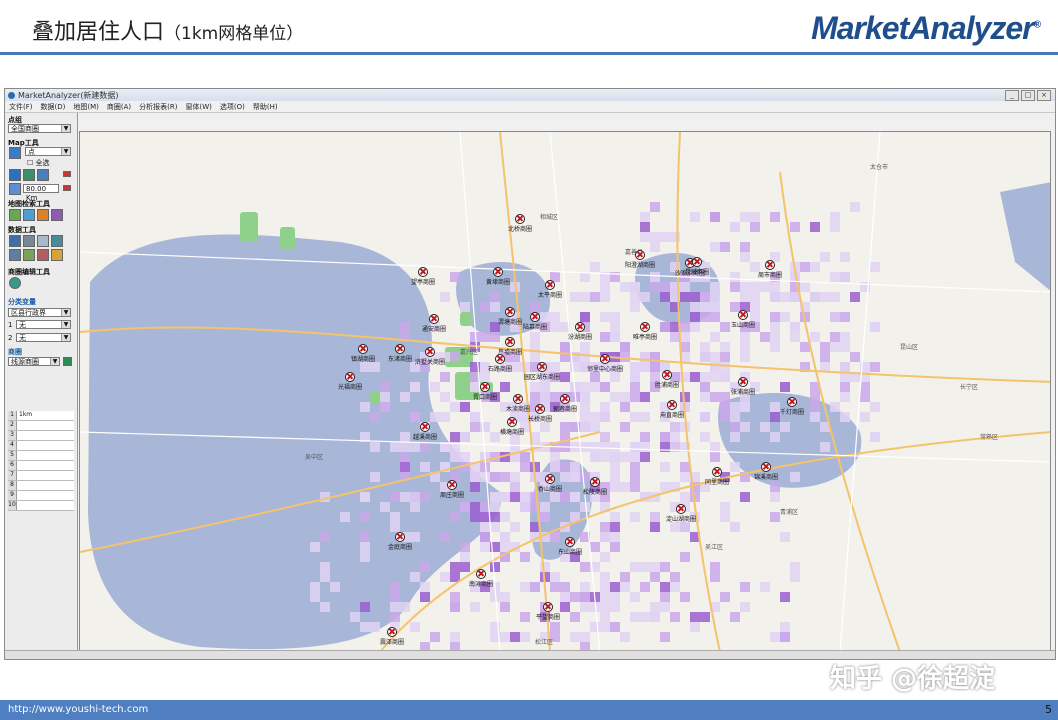 Image resolution: width=1058 pixels, height=720 pixels. I want to click on poi-marker: 张浦商圈, so click(743, 386).